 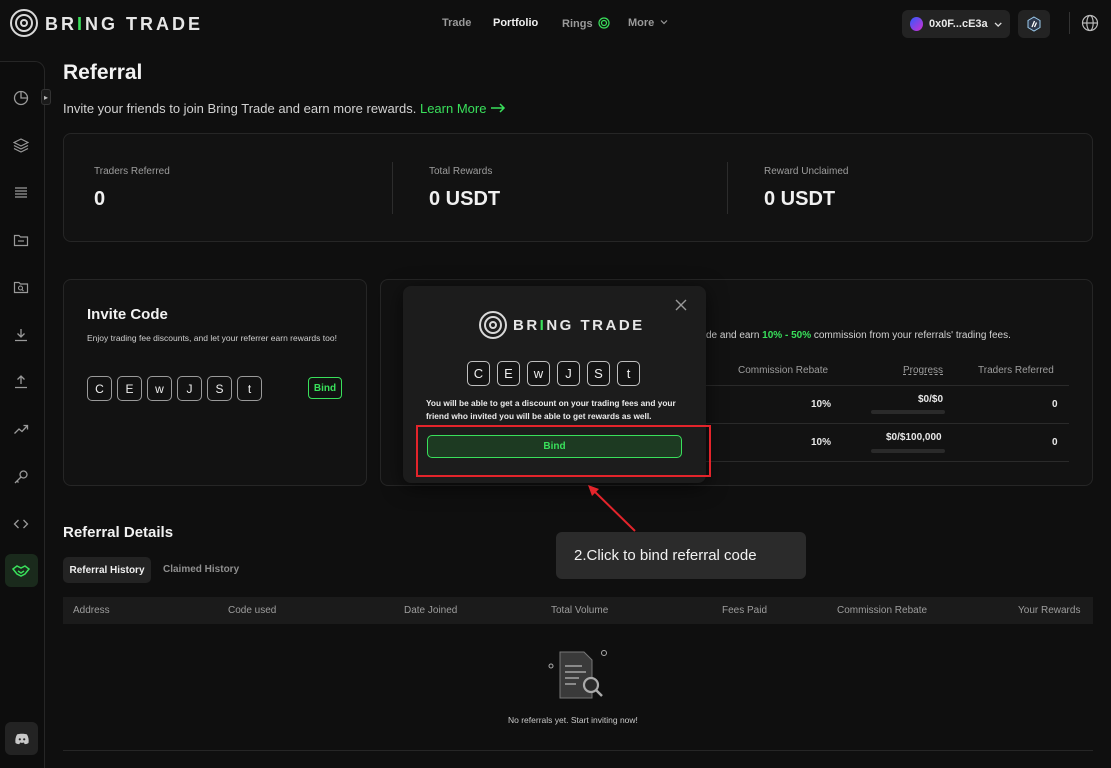 I want to click on tier-progress-text: $0/$100,000, so click(x=914, y=437).